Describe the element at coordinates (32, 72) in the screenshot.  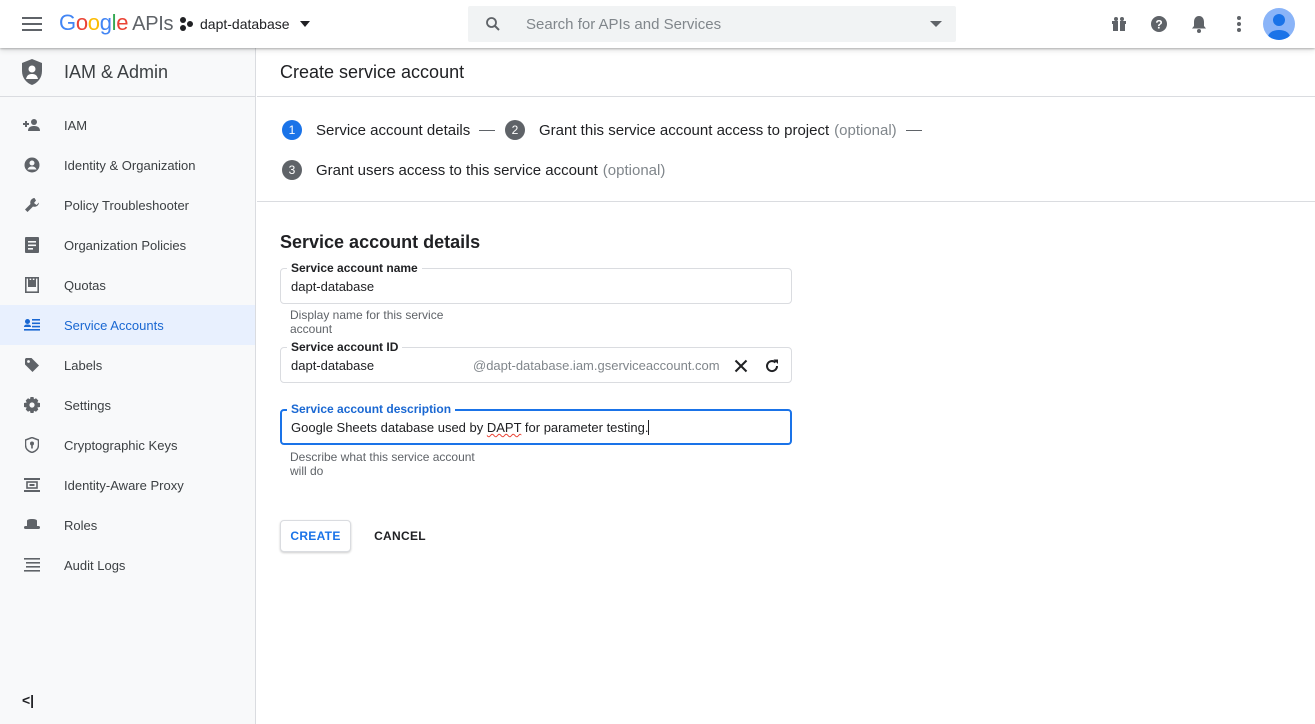
I see `iam-shield-icon` at that location.